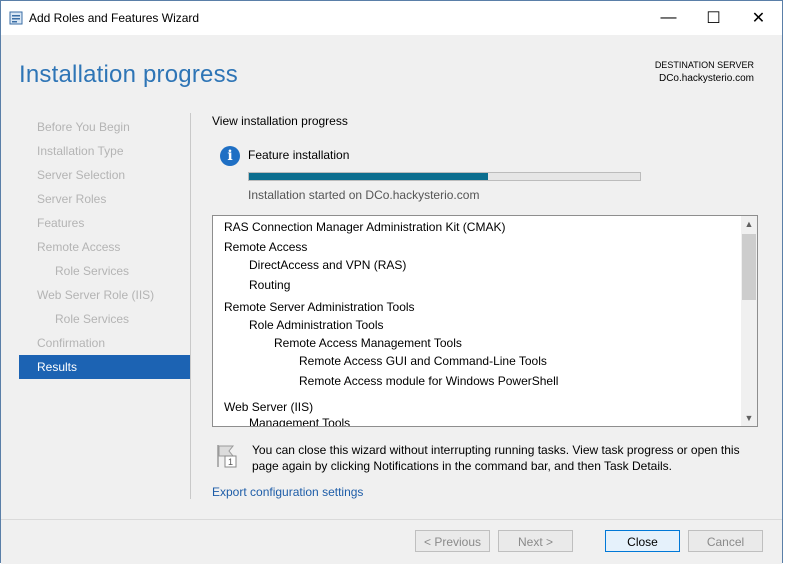  Describe the element at coordinates (368, 176) in the screenshot. I see `progress-bar-fill` at that location.